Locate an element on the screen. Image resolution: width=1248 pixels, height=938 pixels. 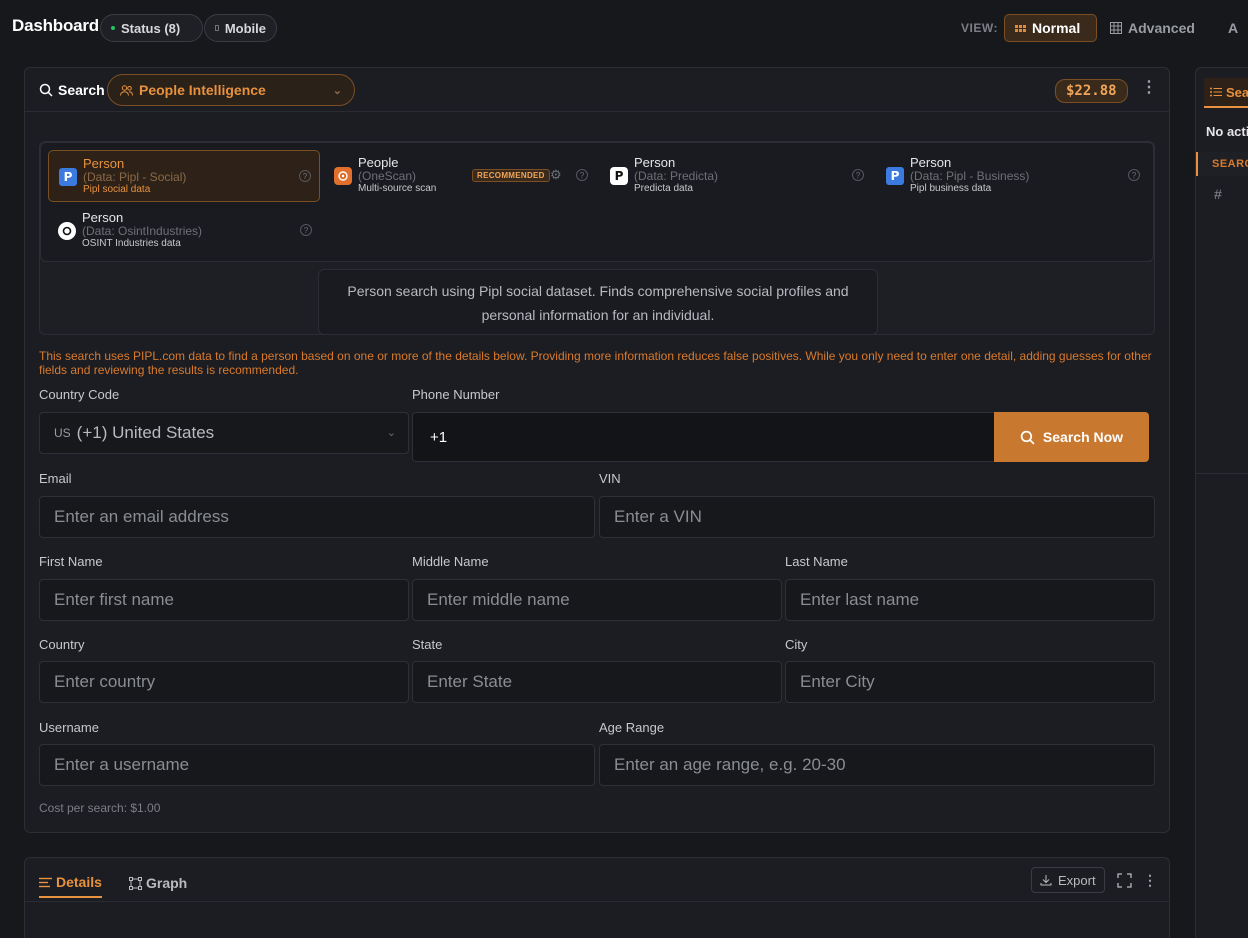
status-label: Status (8) is located at coordinates (151, 28).